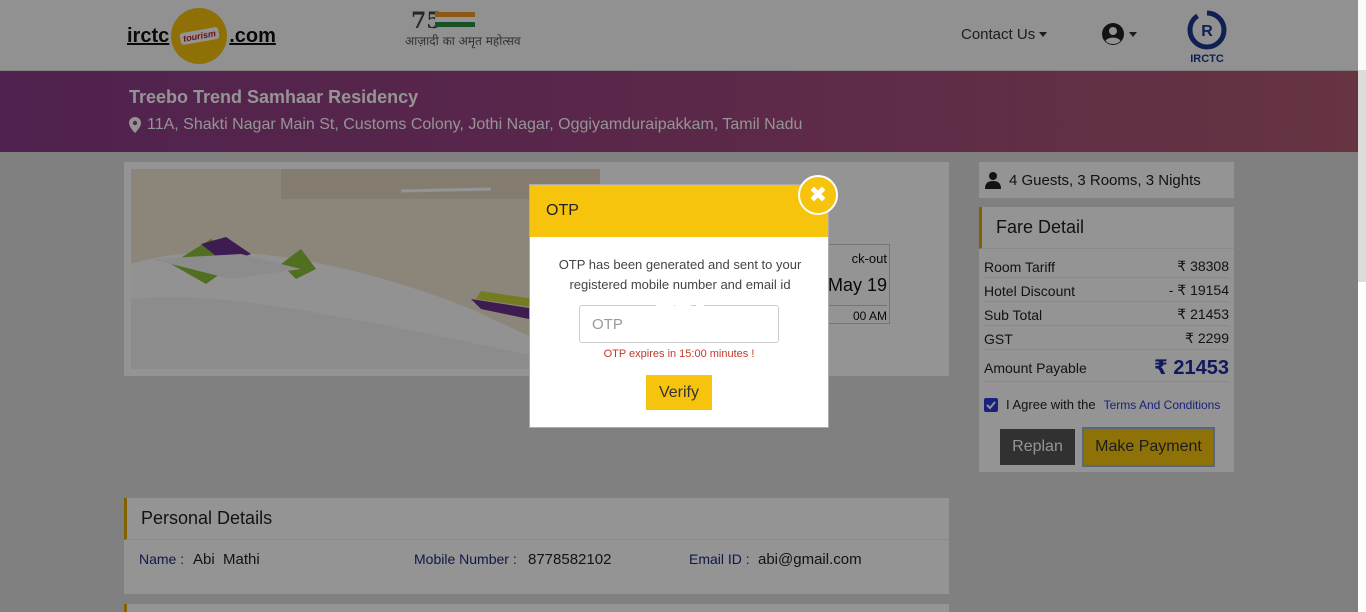 The image size is (1366, 612). Describe the element at coordinates (679, 211) in the screenshot. I see `otp-modal-title: OTP` at that location.